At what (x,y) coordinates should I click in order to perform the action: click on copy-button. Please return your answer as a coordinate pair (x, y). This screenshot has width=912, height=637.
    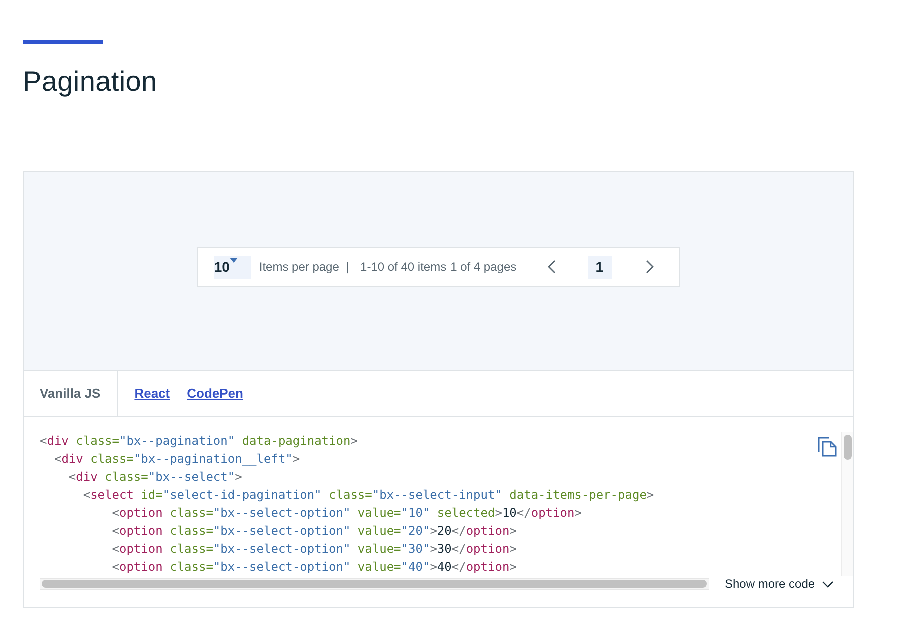
    Looking at the image, I should click on (827, 447).